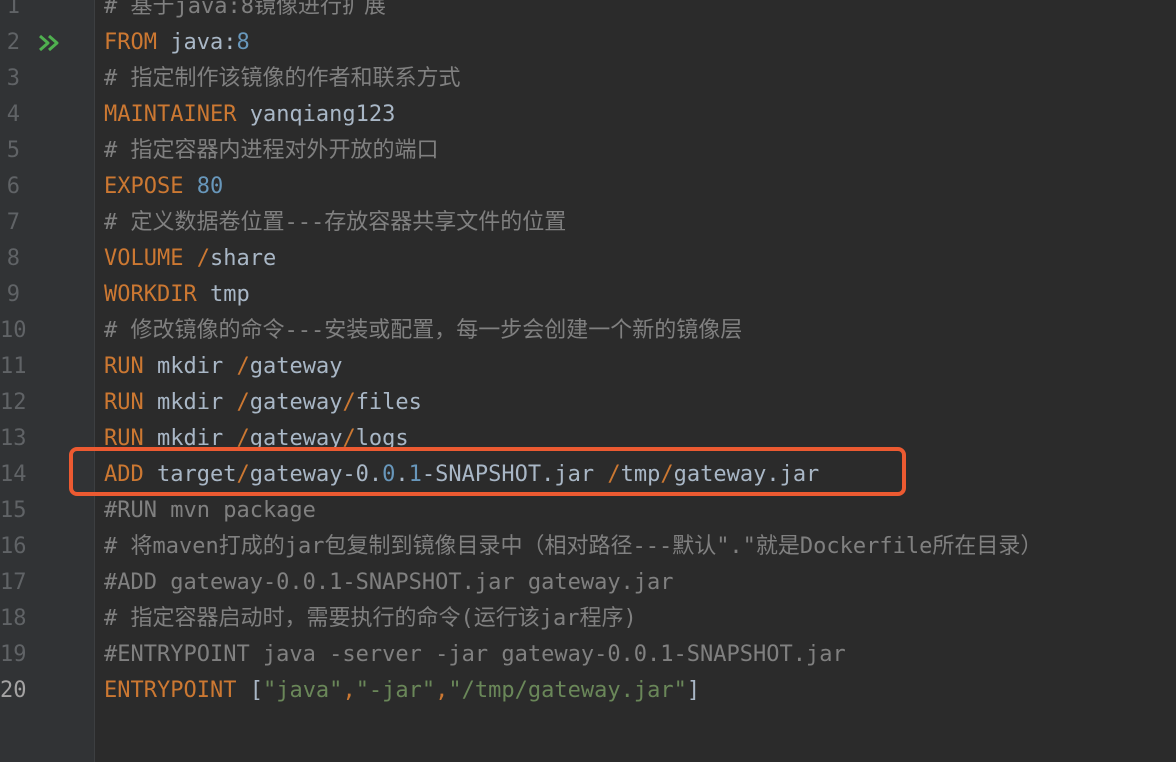 The image size is (1176, 762). Describe the element at coordinates (190, 259) in the screenshot. I see `code-line: VOLUME /share` at that location.